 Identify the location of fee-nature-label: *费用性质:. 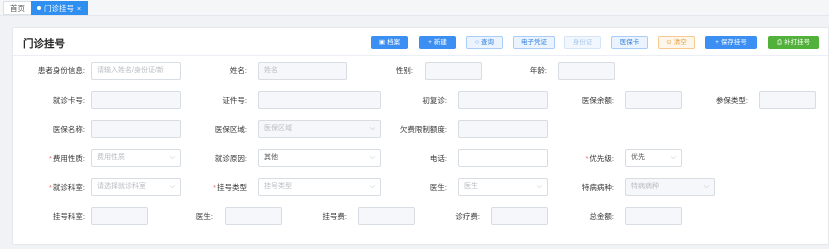
(49, 159).